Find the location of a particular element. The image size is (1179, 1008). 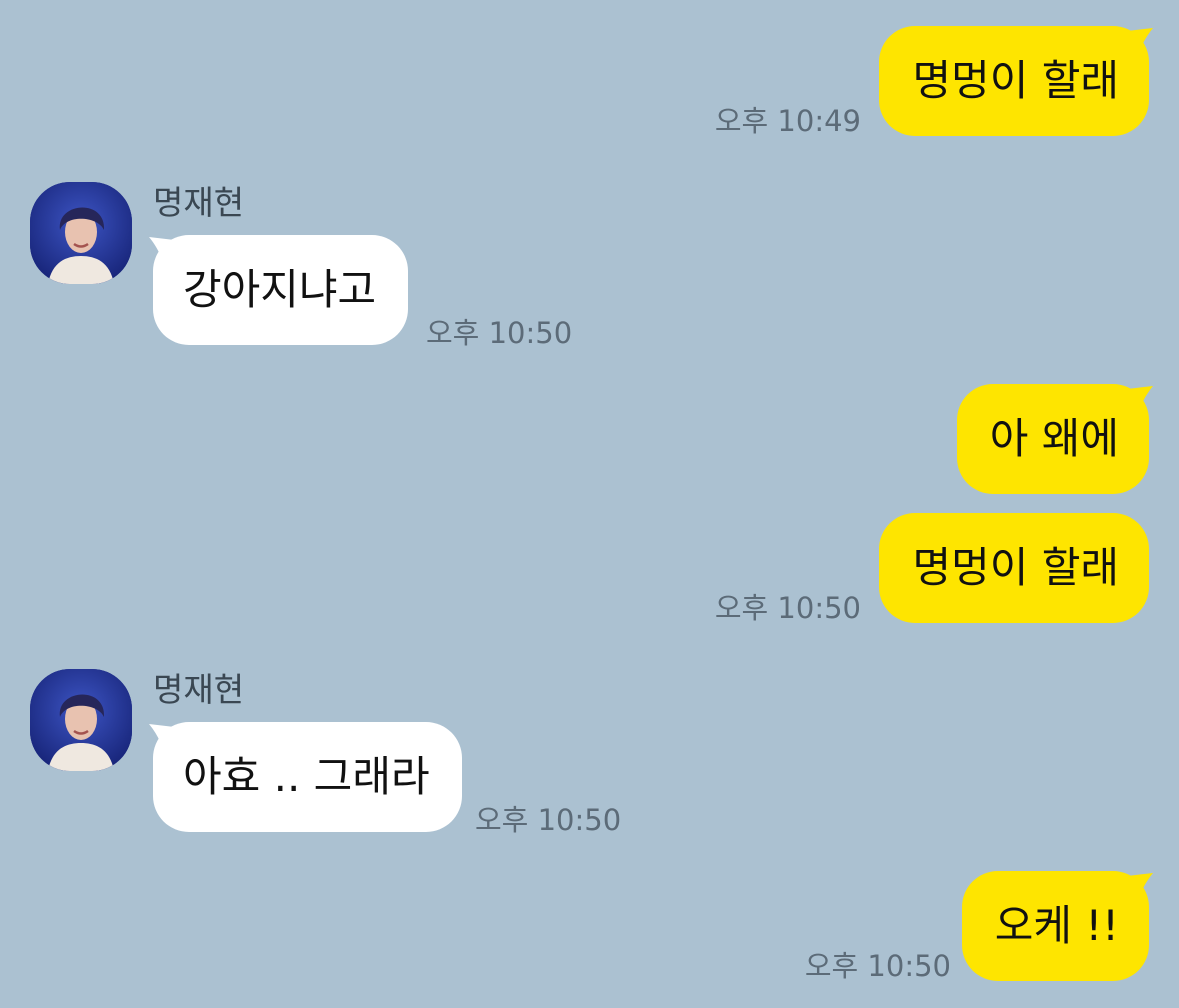

my-message-bubble: 아 왜에 is located at coordinates (1054, 439).